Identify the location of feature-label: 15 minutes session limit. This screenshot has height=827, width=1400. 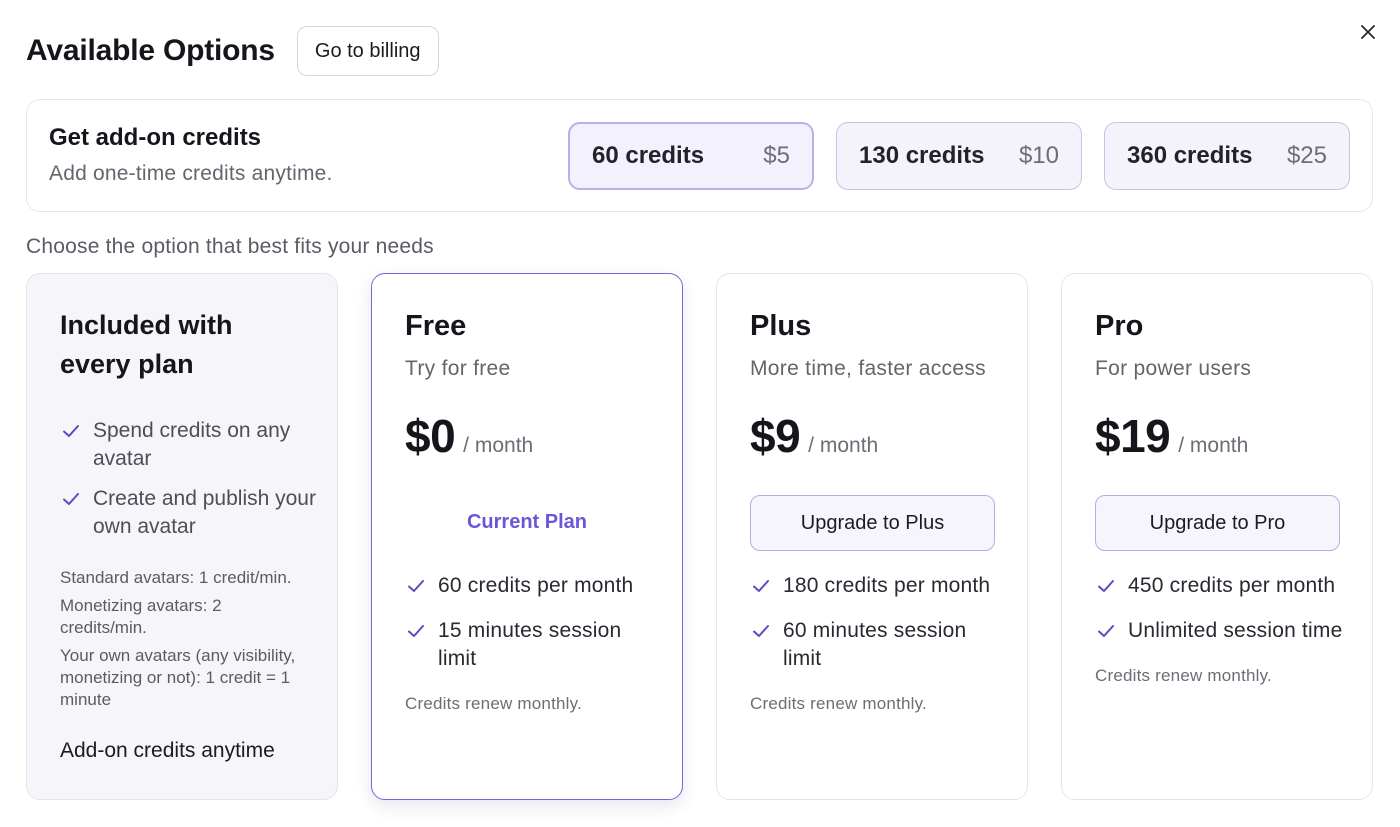
(530, 644).